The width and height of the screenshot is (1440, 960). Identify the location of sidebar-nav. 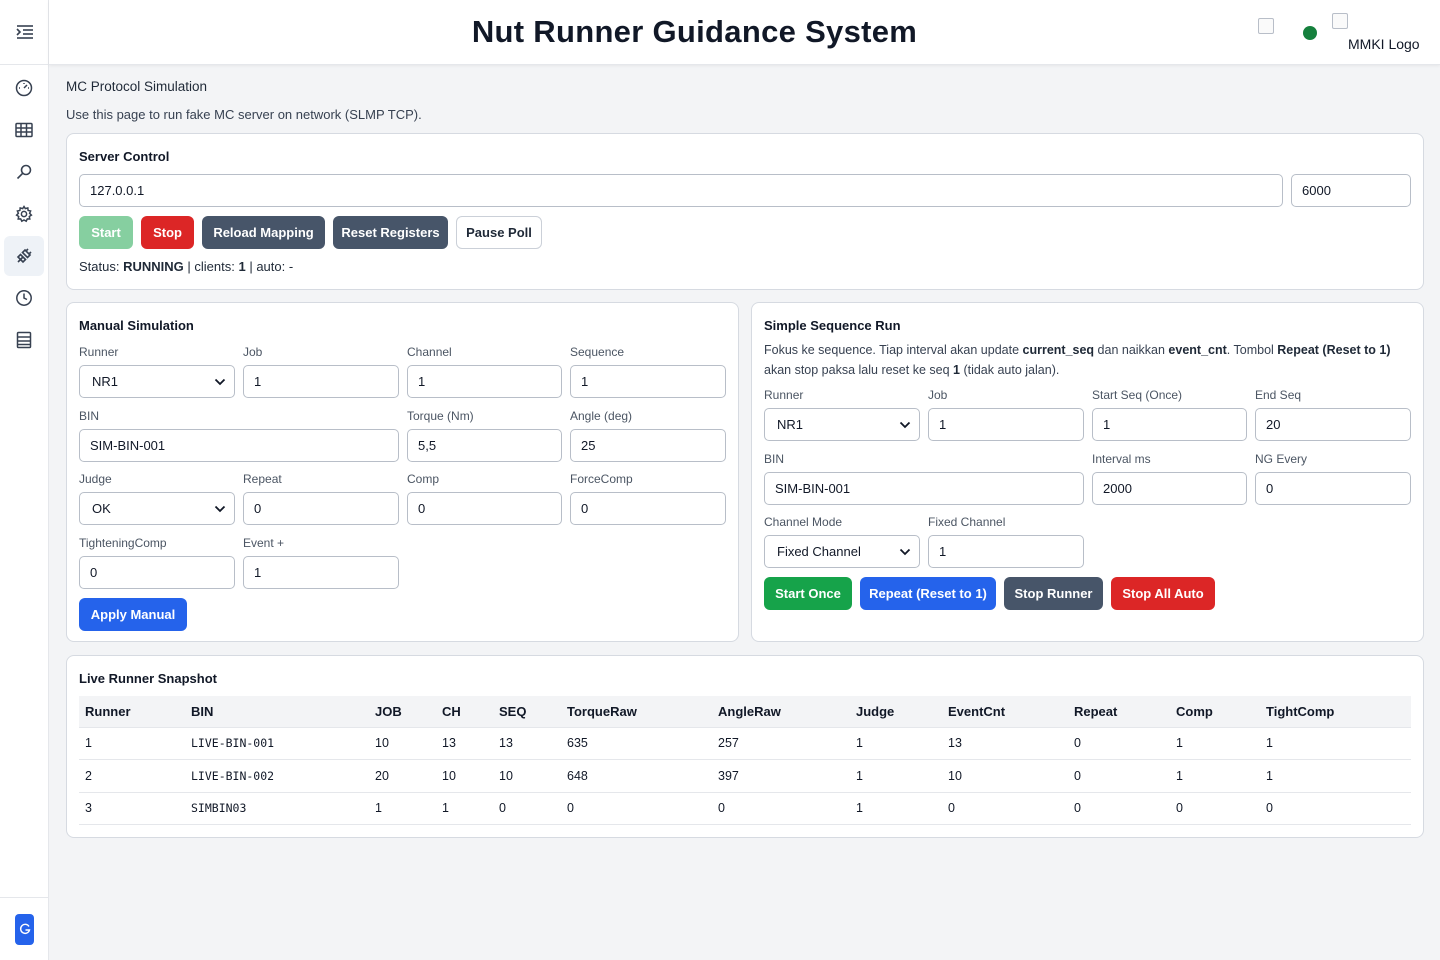
(24, 214).